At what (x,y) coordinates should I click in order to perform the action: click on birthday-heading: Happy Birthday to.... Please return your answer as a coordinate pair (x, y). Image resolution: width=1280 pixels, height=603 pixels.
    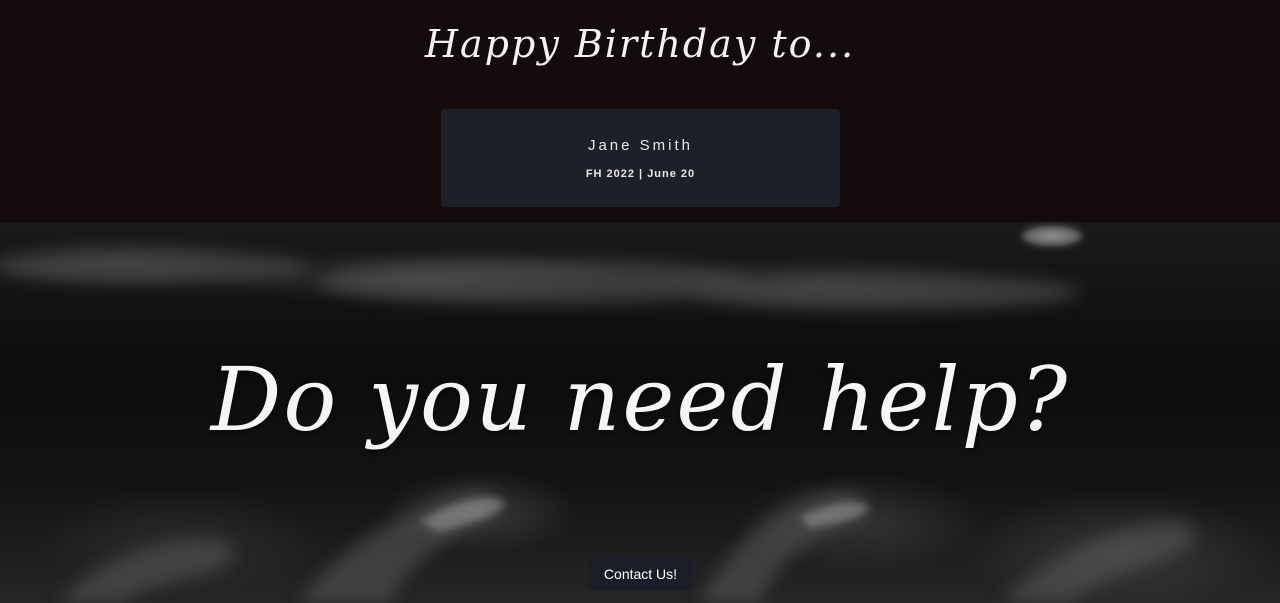
    Looking at the image, I should click on (640, 44).